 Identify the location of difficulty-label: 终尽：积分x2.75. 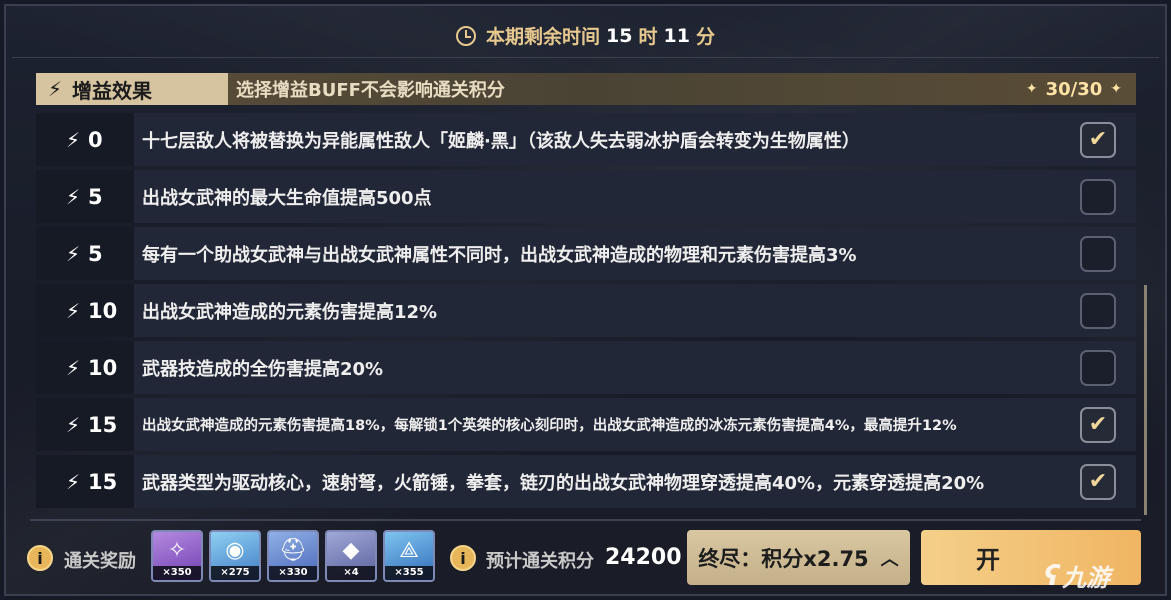
(783, 558).